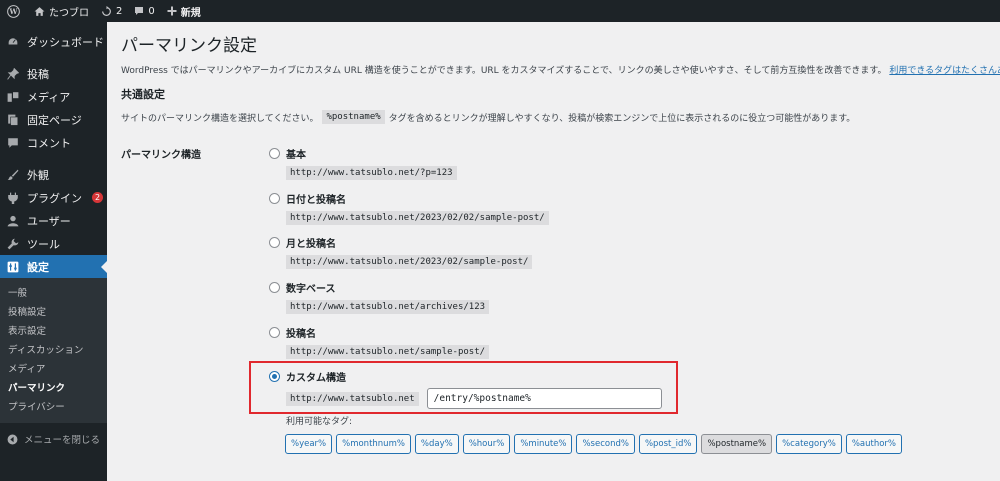 The width and height of the screenshot is (1000, 481). I want to click on sidebar-item-media: メディア, so click(53, 96).